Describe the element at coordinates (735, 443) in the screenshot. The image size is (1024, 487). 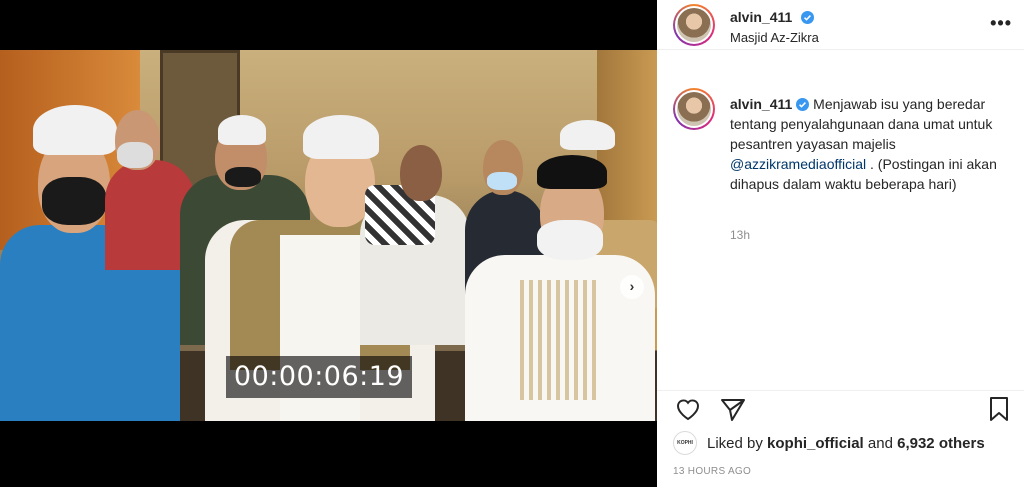
I see `likes-prefix: Liked by` at that location.